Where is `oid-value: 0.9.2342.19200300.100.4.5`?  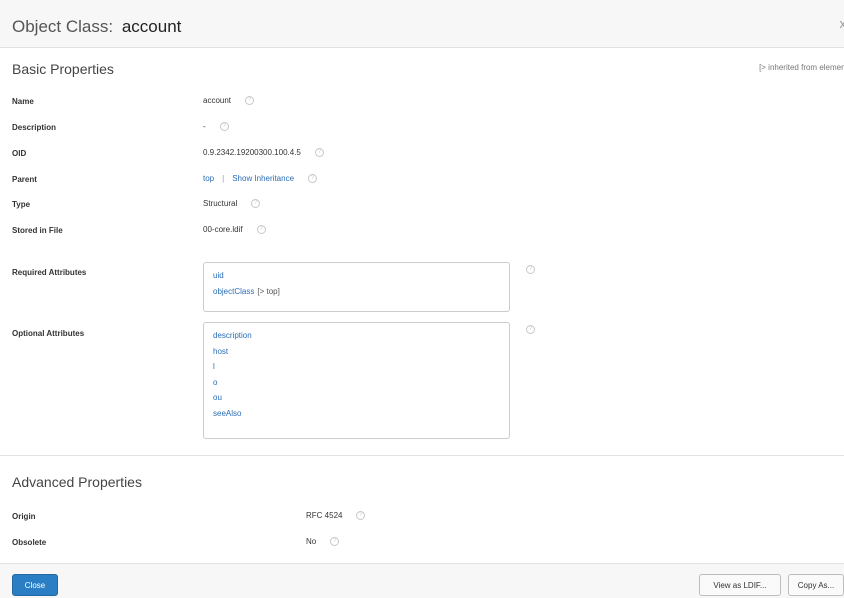 oid-value: 0.9.2342.19200300.100.4.5 is located at coordinates (252, 152).